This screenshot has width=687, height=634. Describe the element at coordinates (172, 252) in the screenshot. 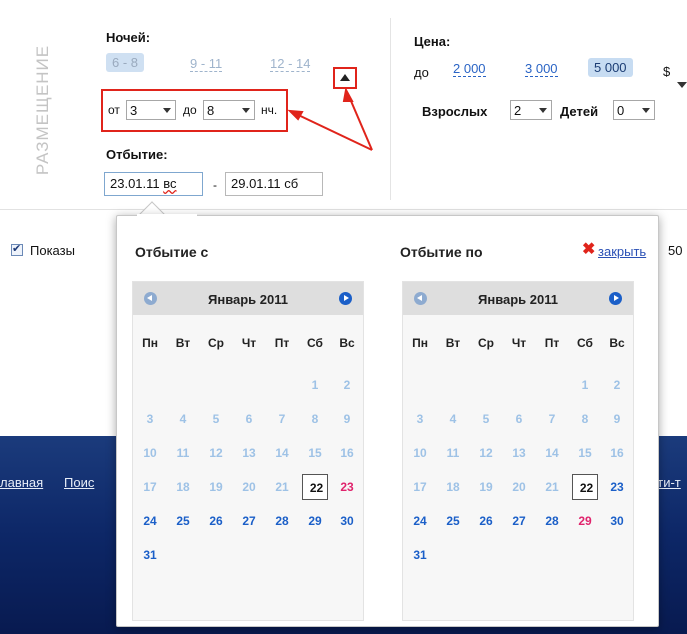

I see `popup-title-from: Отбытие с` at that location.